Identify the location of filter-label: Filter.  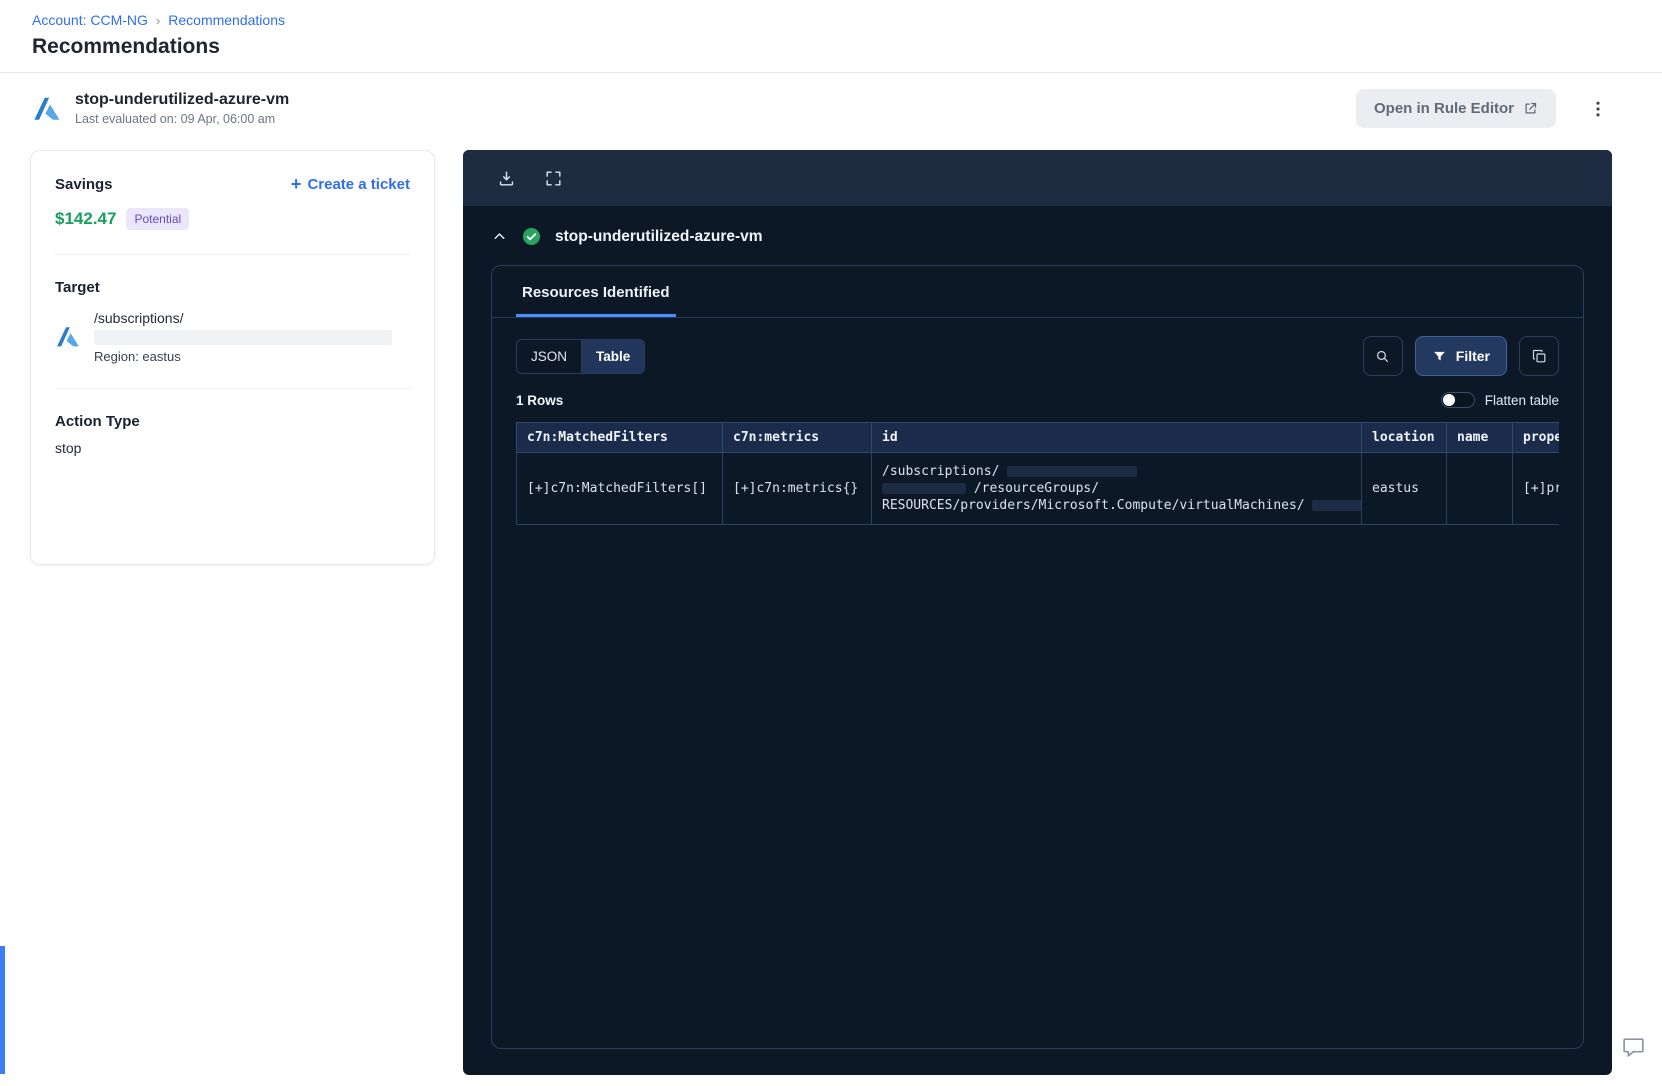
(1472, 356).